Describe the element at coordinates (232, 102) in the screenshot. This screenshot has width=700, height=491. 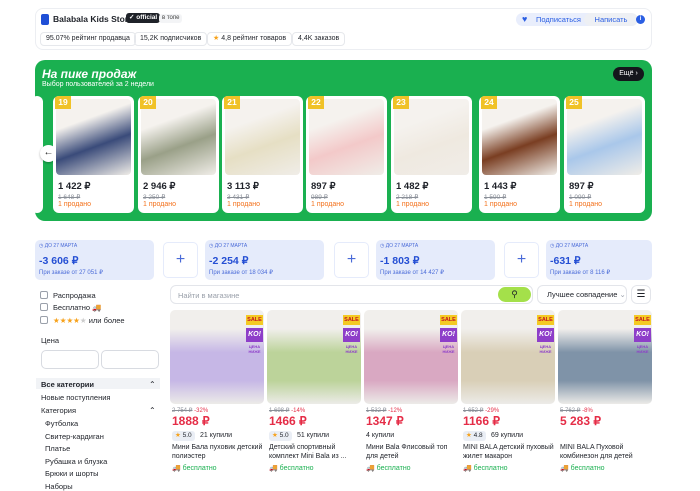
I see `rank-badge: 21` at that location.